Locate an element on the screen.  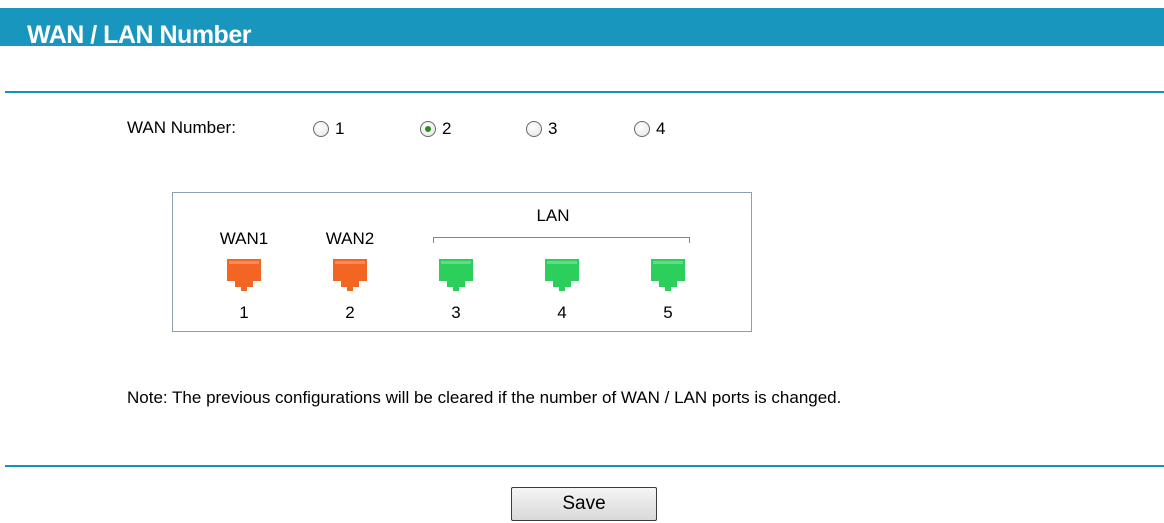
wan-number-option-3: 3 is located at coordinates (541, 129).